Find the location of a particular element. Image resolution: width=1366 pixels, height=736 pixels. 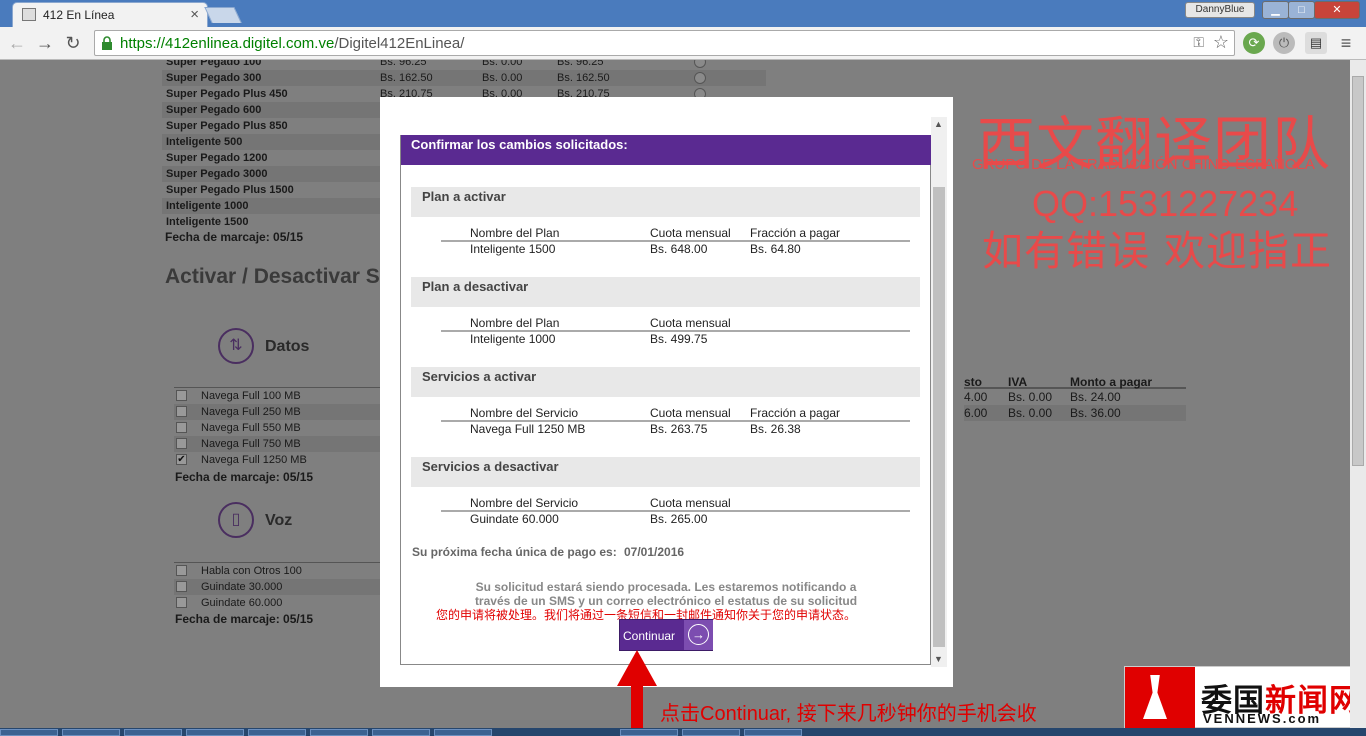

venezuela-map-icon is located at coordinates (1160, 698).